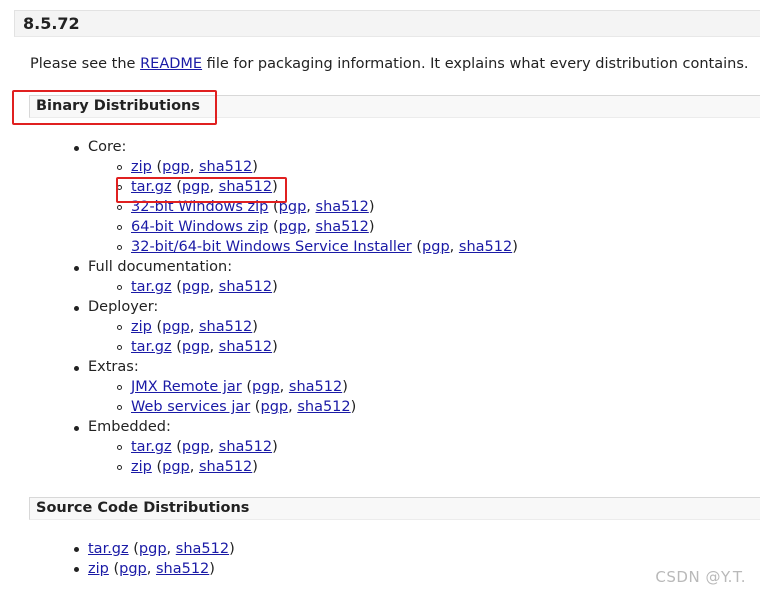 The width and height of the screenshot is (760, 592). I want to click on category-core: Core:, so click(107, 147).